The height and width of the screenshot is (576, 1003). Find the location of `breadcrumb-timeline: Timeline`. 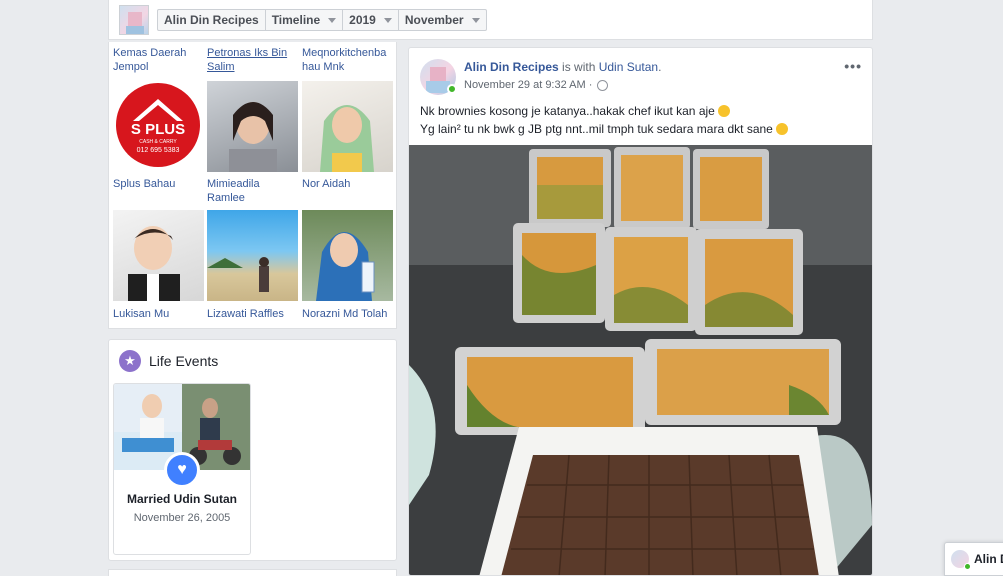

breadcrumb-timeline: Timeline is located at coordinates (305, 20).